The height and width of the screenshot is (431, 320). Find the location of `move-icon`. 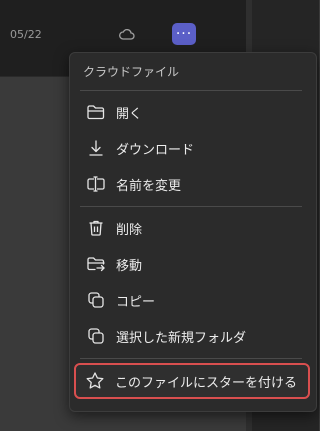

move-icon is located at coordinates (96, 264).